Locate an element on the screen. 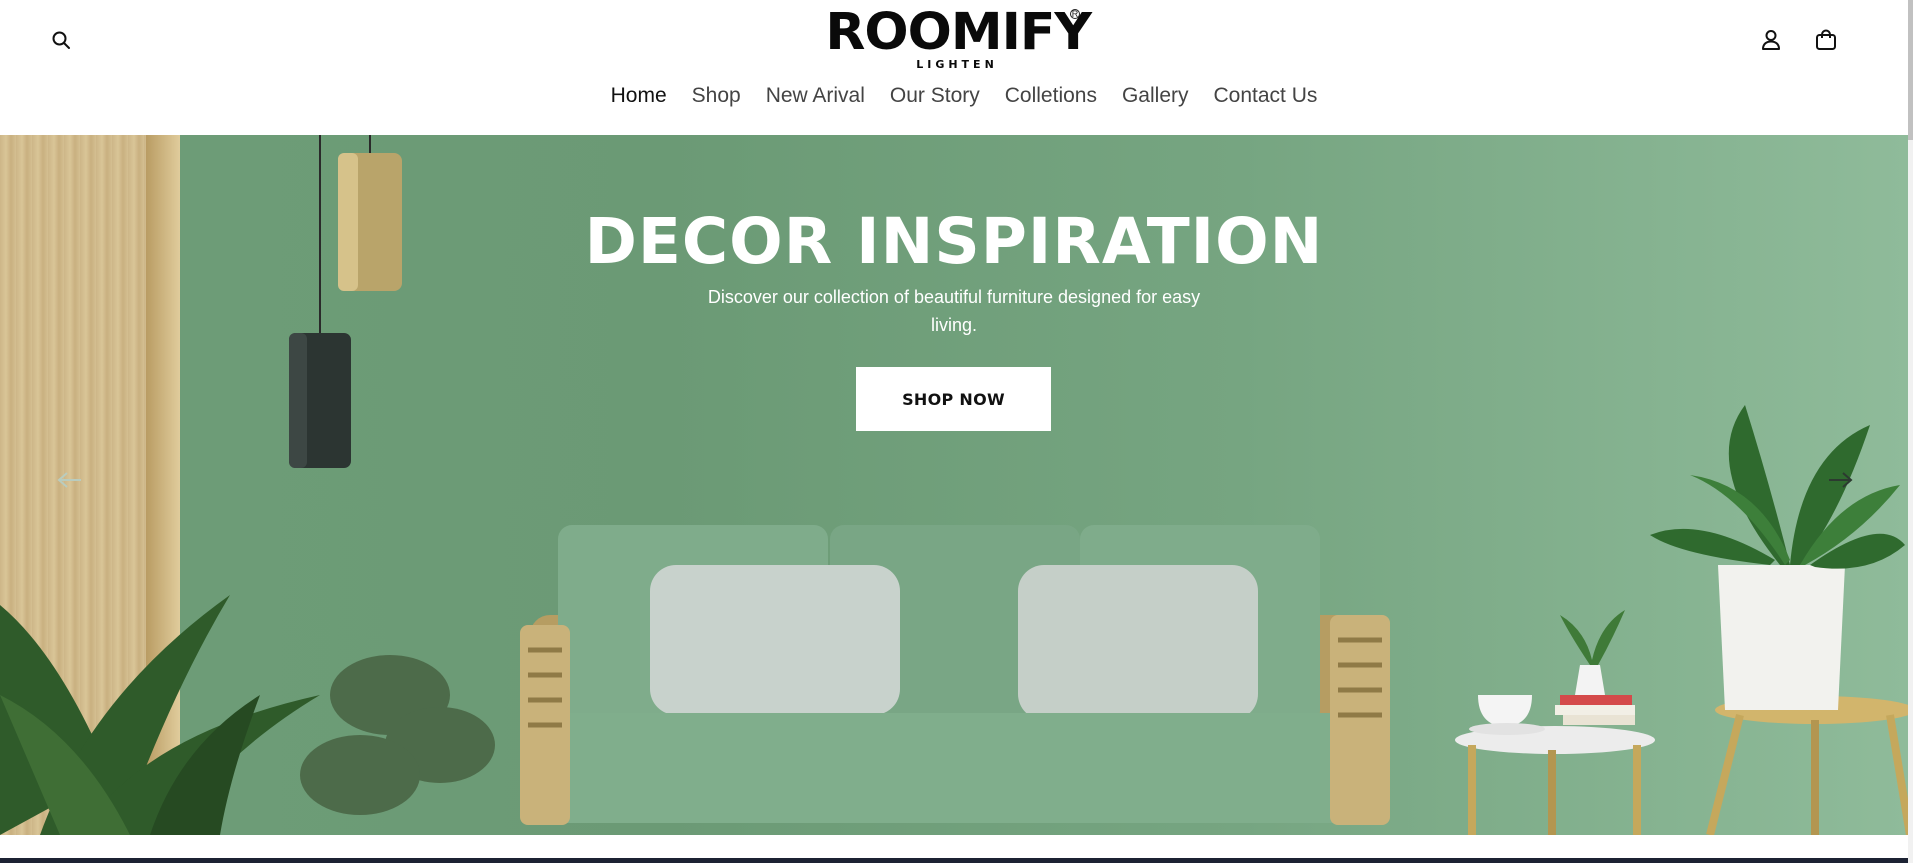  nav-item-collections: Colletions is located at coordinates (1051, 96).